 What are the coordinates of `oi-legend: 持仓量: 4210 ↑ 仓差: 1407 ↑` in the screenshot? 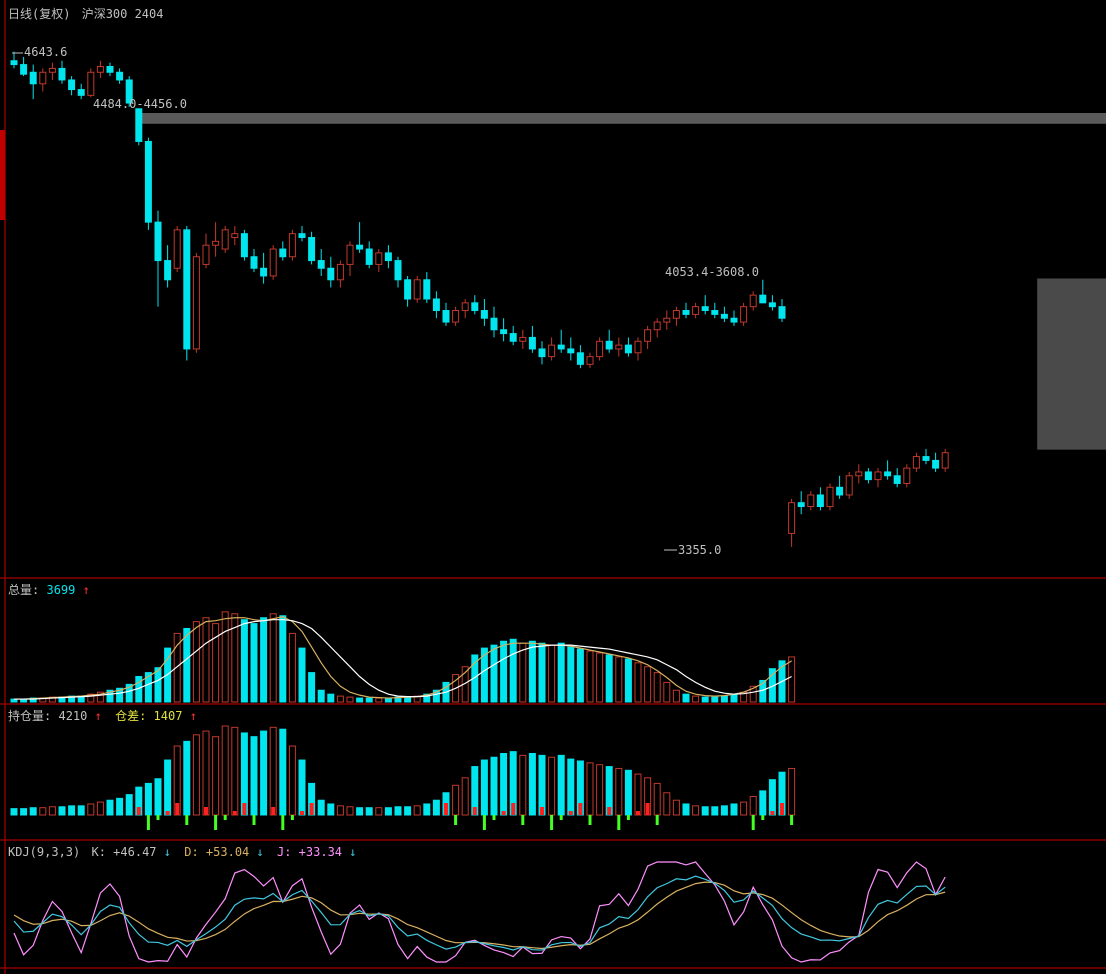 It's located at (102, 715).